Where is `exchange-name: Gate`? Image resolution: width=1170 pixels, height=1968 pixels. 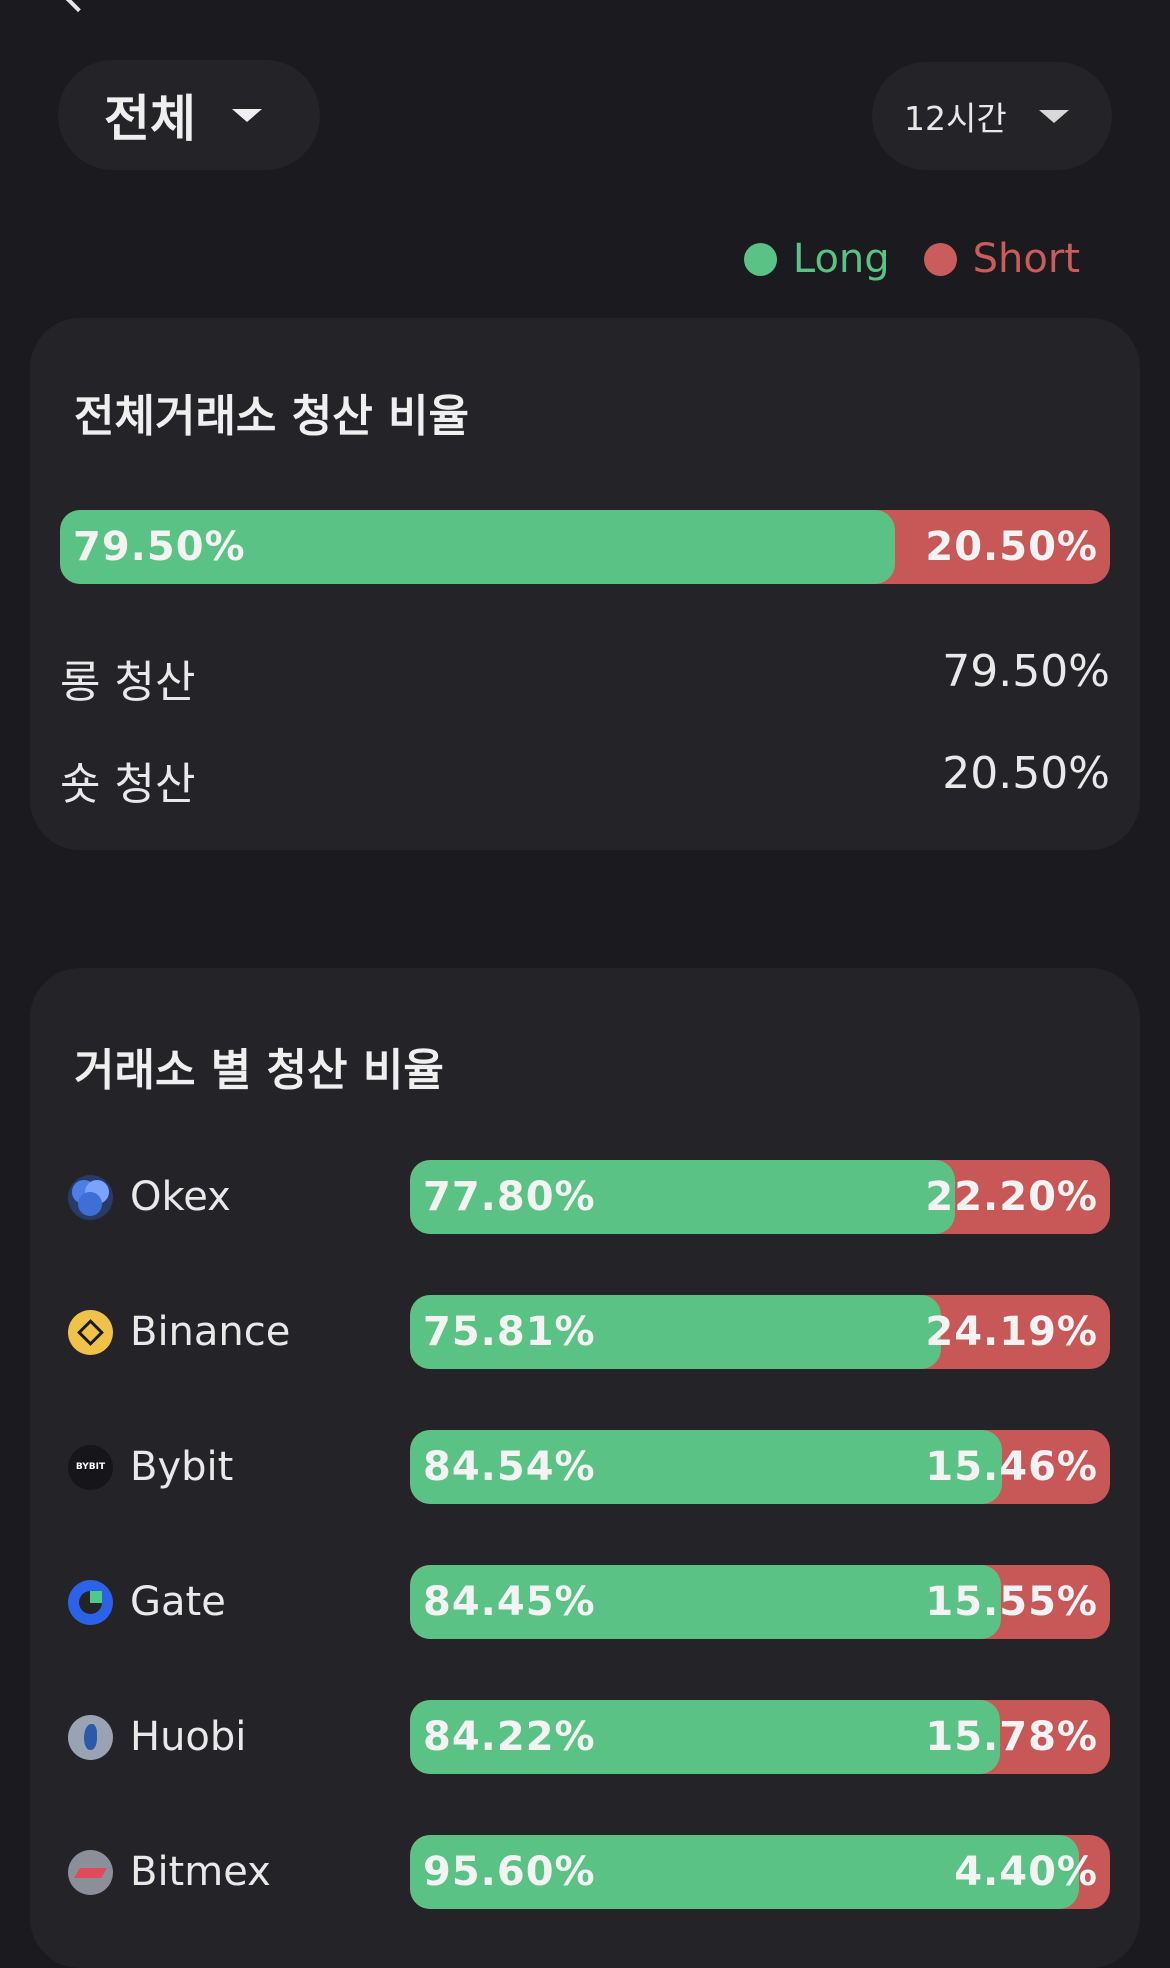 exchange-name: Gate is located at coordinates (178, 1602).